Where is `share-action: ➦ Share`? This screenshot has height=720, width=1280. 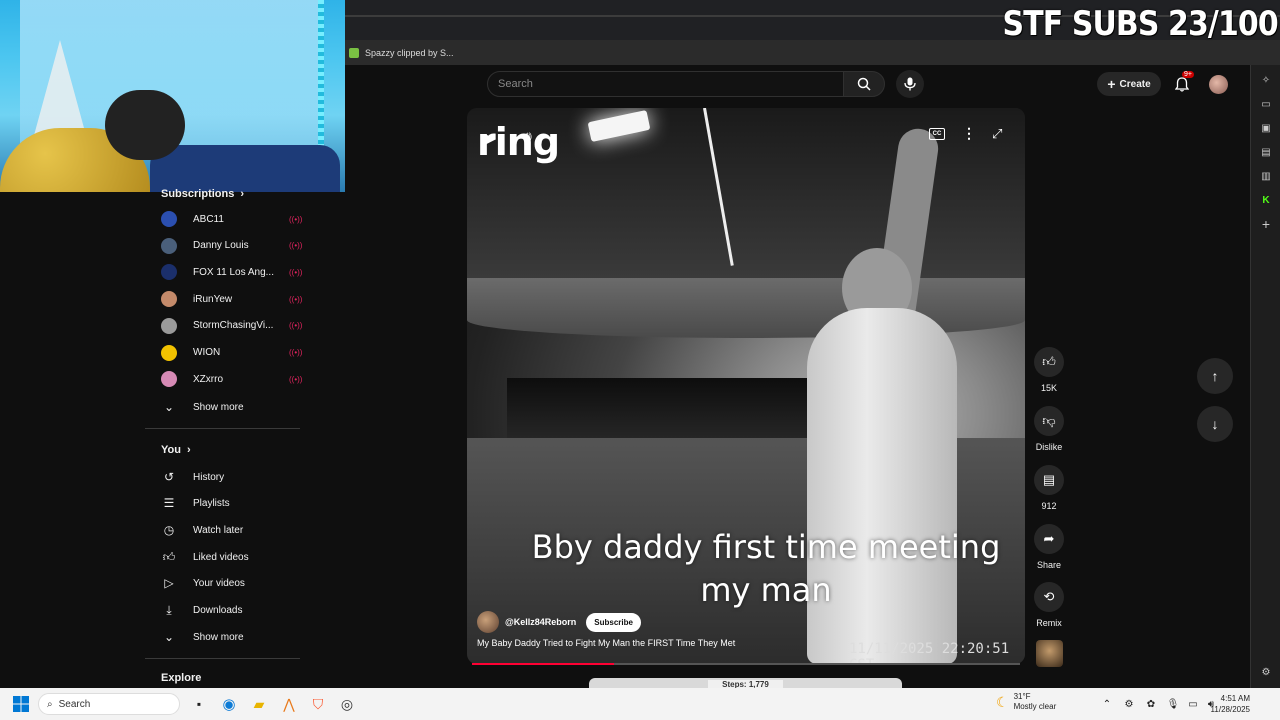
share-action: ➦ Share is located at coordinates (1049, 547).